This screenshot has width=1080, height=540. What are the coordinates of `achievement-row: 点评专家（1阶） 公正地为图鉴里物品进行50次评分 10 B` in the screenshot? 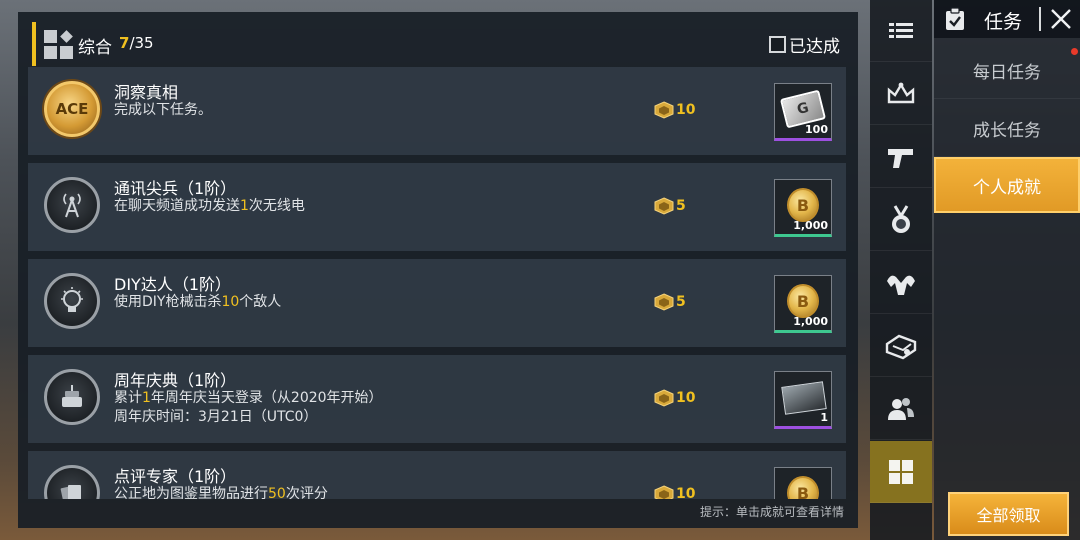 It's located at (437, 475).